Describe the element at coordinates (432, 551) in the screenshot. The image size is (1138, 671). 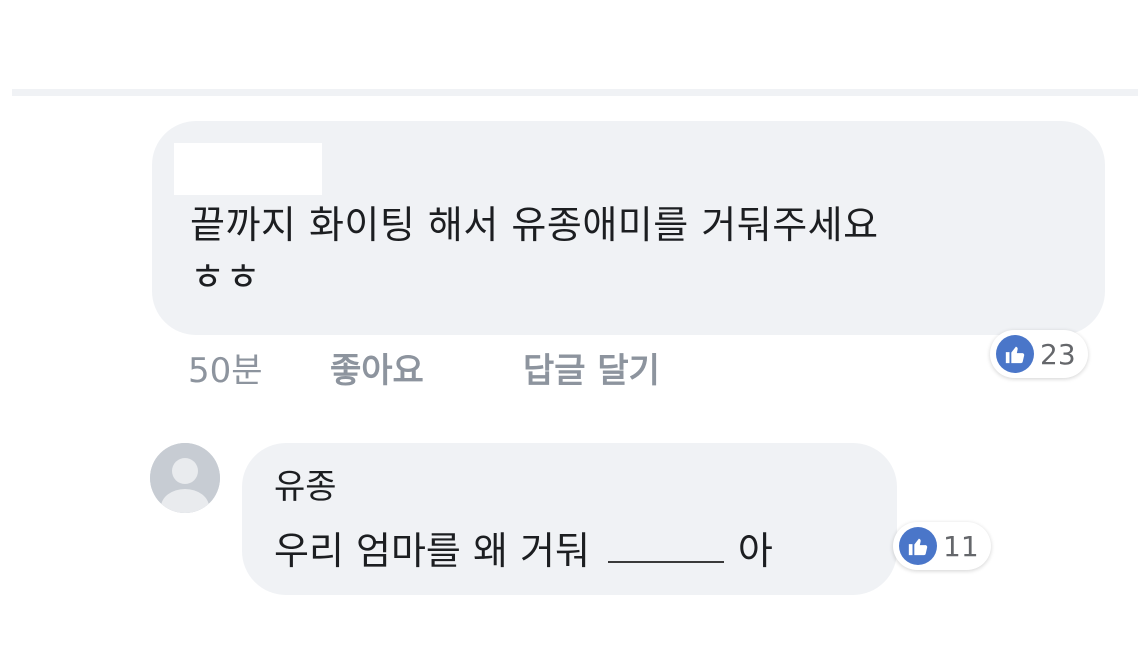
I see `reply-text-before: 우리 엄마를 왜 거둬` at that location.